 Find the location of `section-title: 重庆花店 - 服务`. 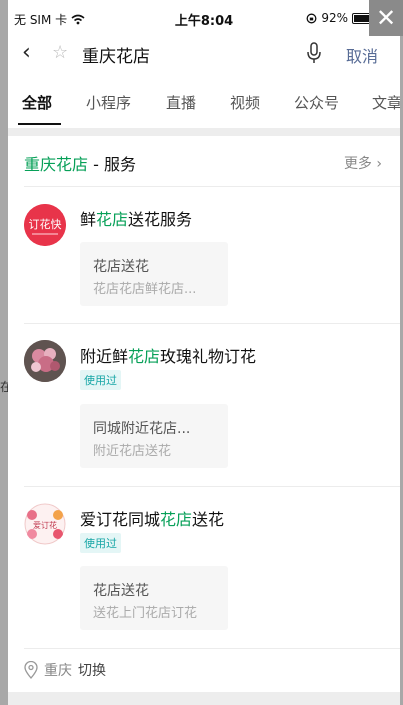

section-title: 重庆花店 - 服务 is located at coordinates (80, 163).